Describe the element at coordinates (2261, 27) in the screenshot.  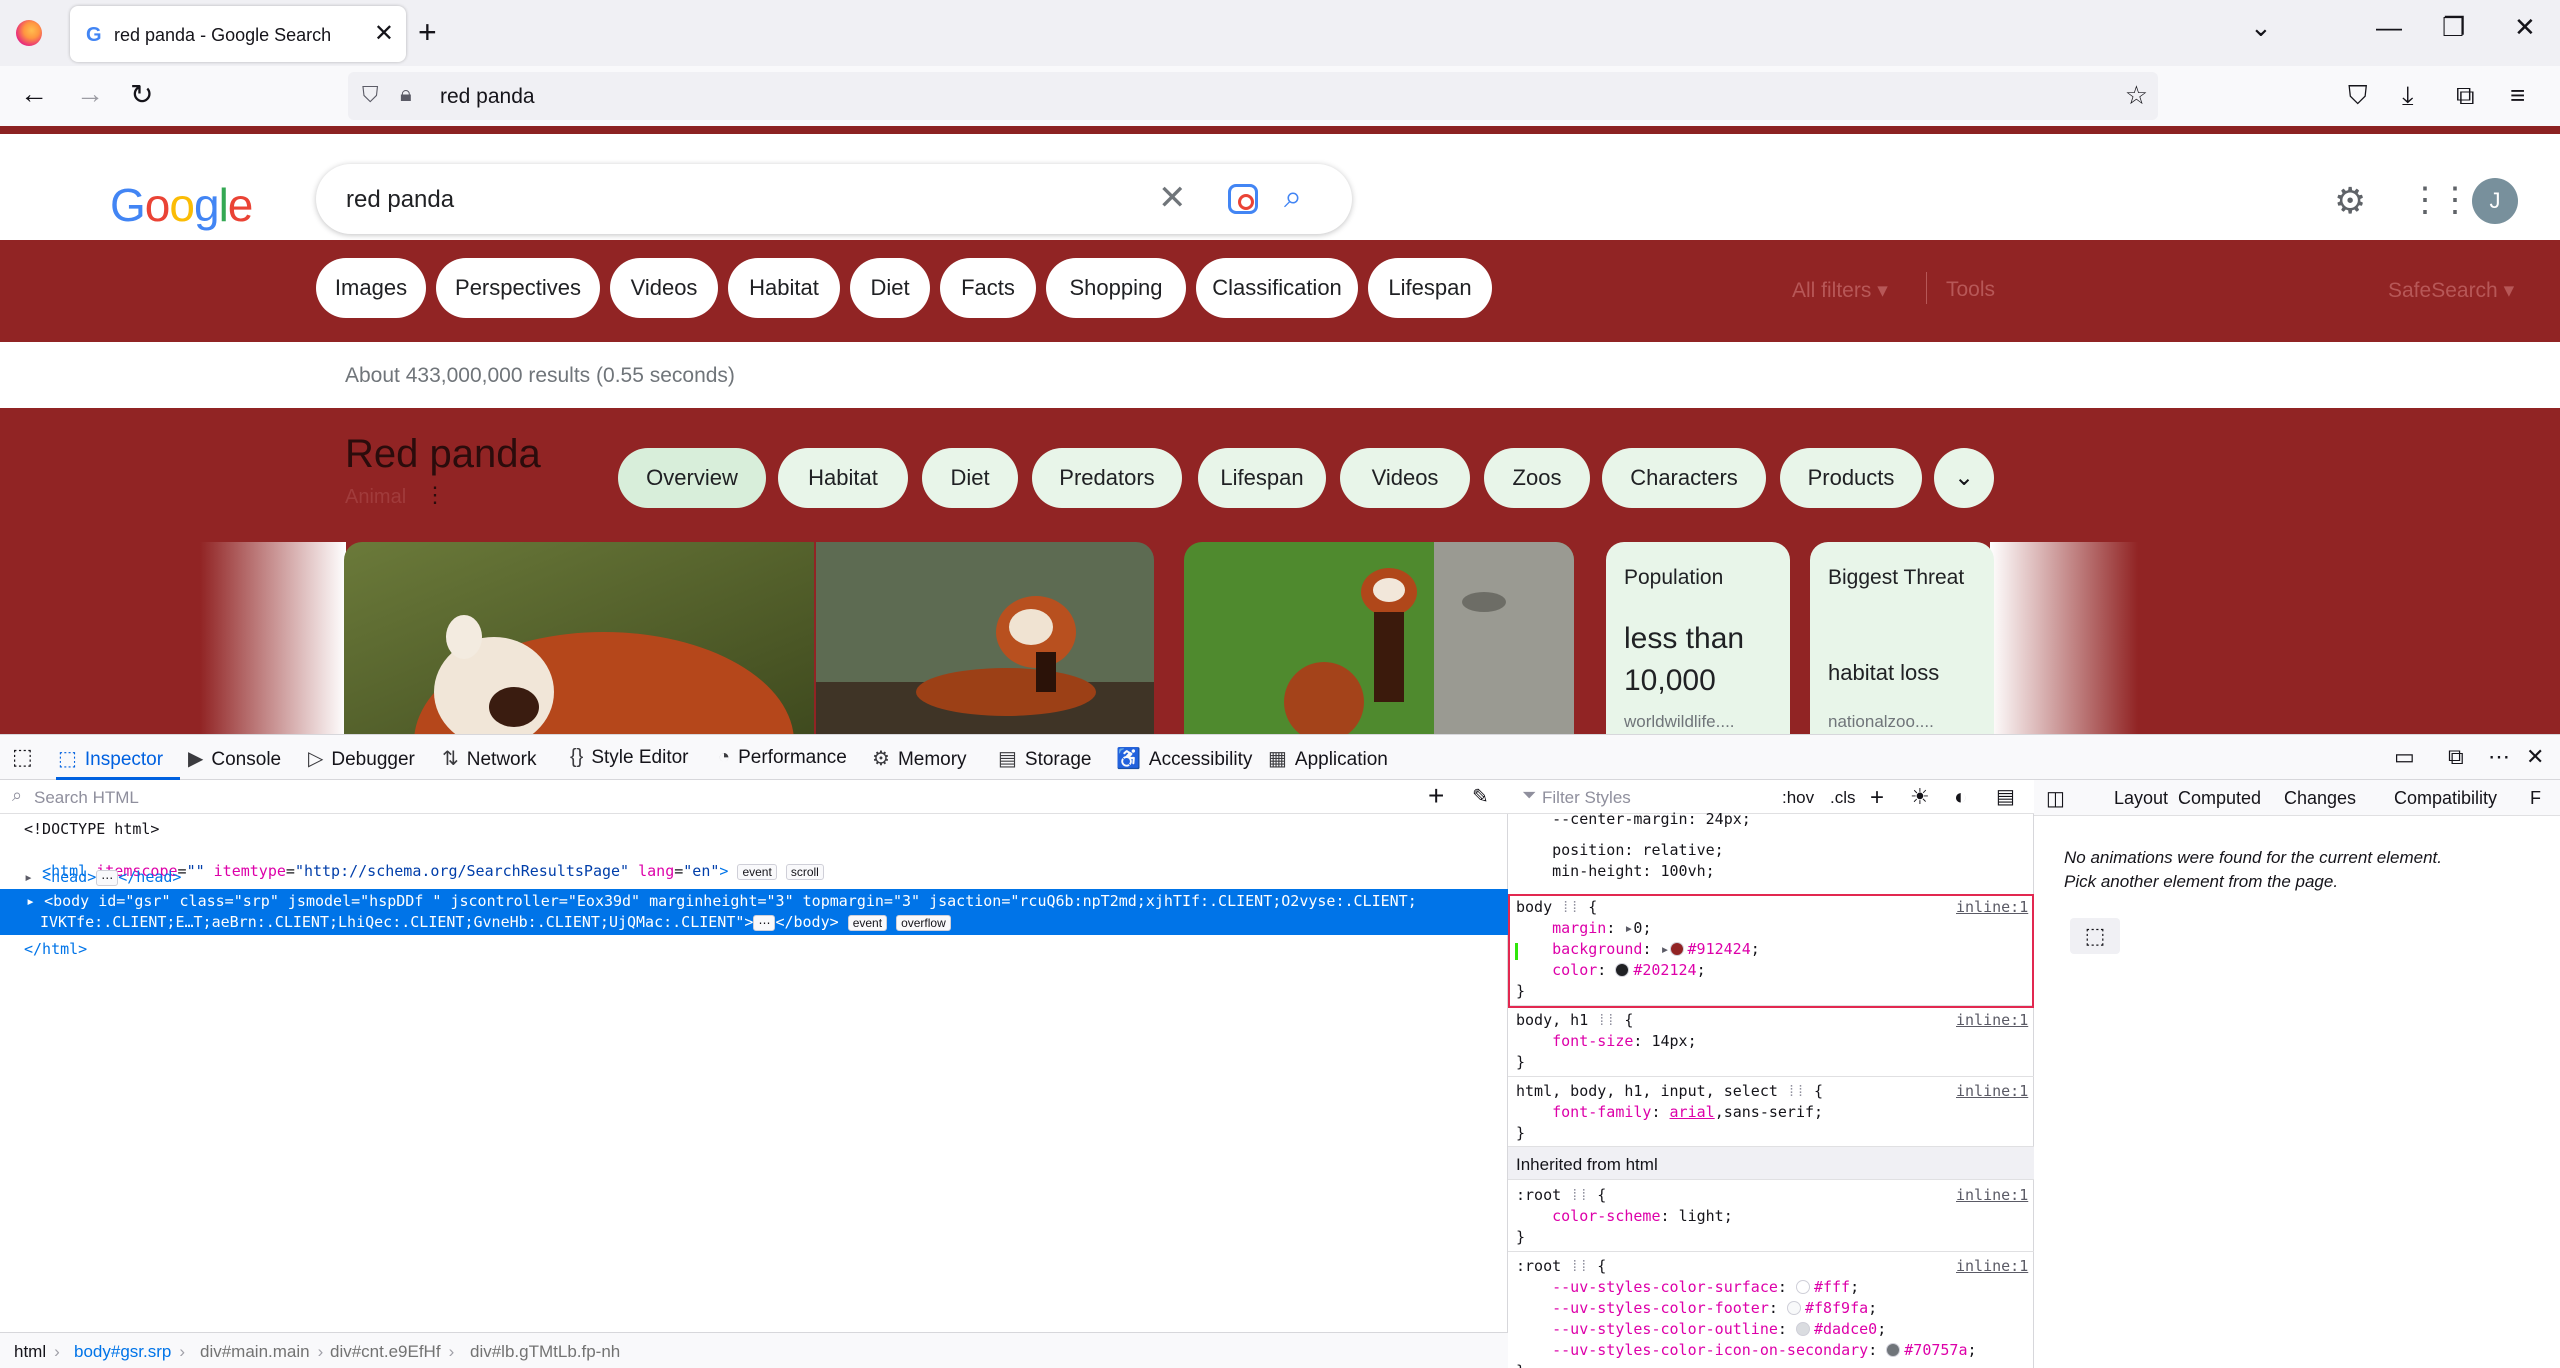
I see `list-all-tabs-icon: ⌄` at that location.